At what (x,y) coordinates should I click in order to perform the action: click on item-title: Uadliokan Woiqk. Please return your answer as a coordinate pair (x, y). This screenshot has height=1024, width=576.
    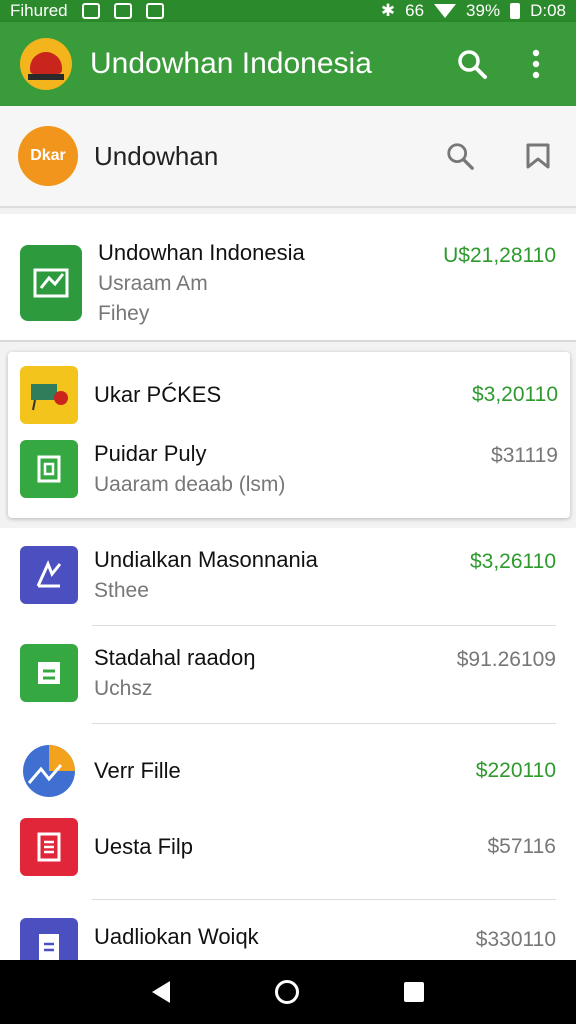
    Looking at the image, I should click on (176, 936).